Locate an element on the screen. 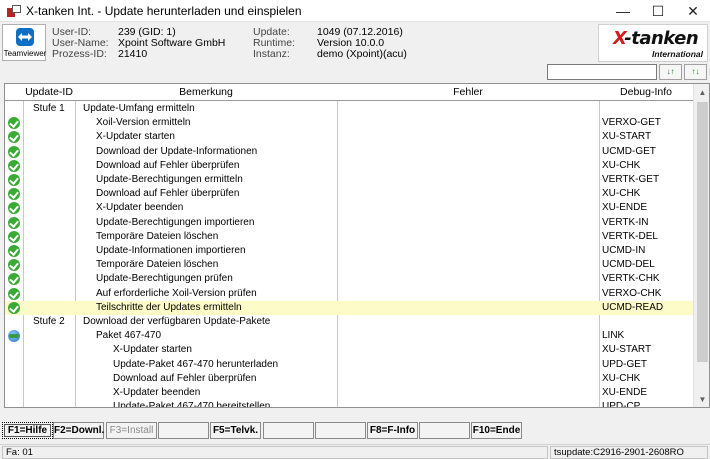 The width and height of the screenshot is (710, 459). sort-descending-button: ↑↓ is located at coordinates (695, 72).